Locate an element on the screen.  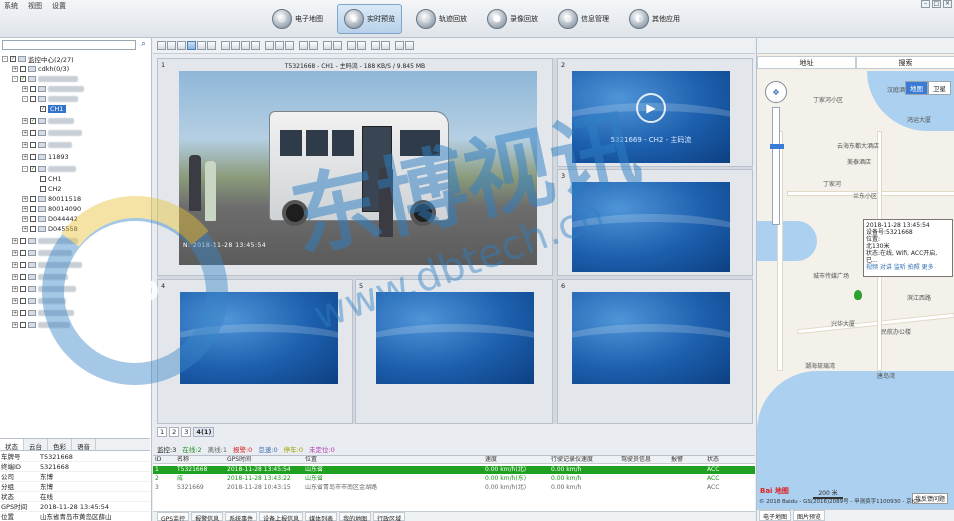
tab-address: 地址 is located at coordinates (806, 62).